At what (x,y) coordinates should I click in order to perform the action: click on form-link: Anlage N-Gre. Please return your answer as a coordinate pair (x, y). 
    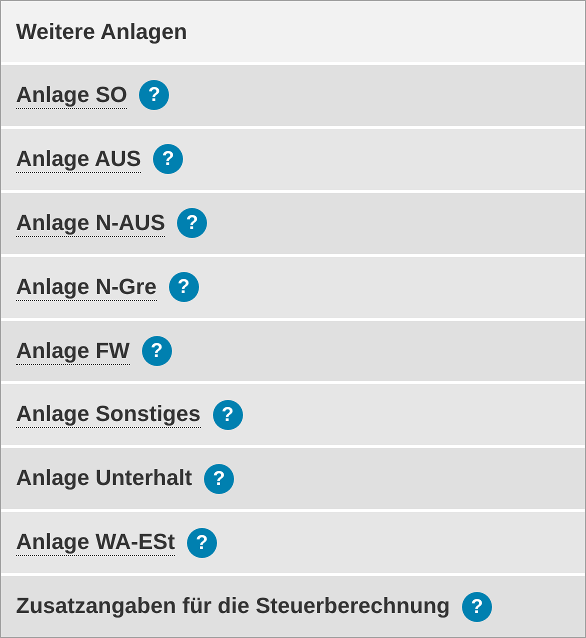
    Looking at the image, I should click on (86, 287).